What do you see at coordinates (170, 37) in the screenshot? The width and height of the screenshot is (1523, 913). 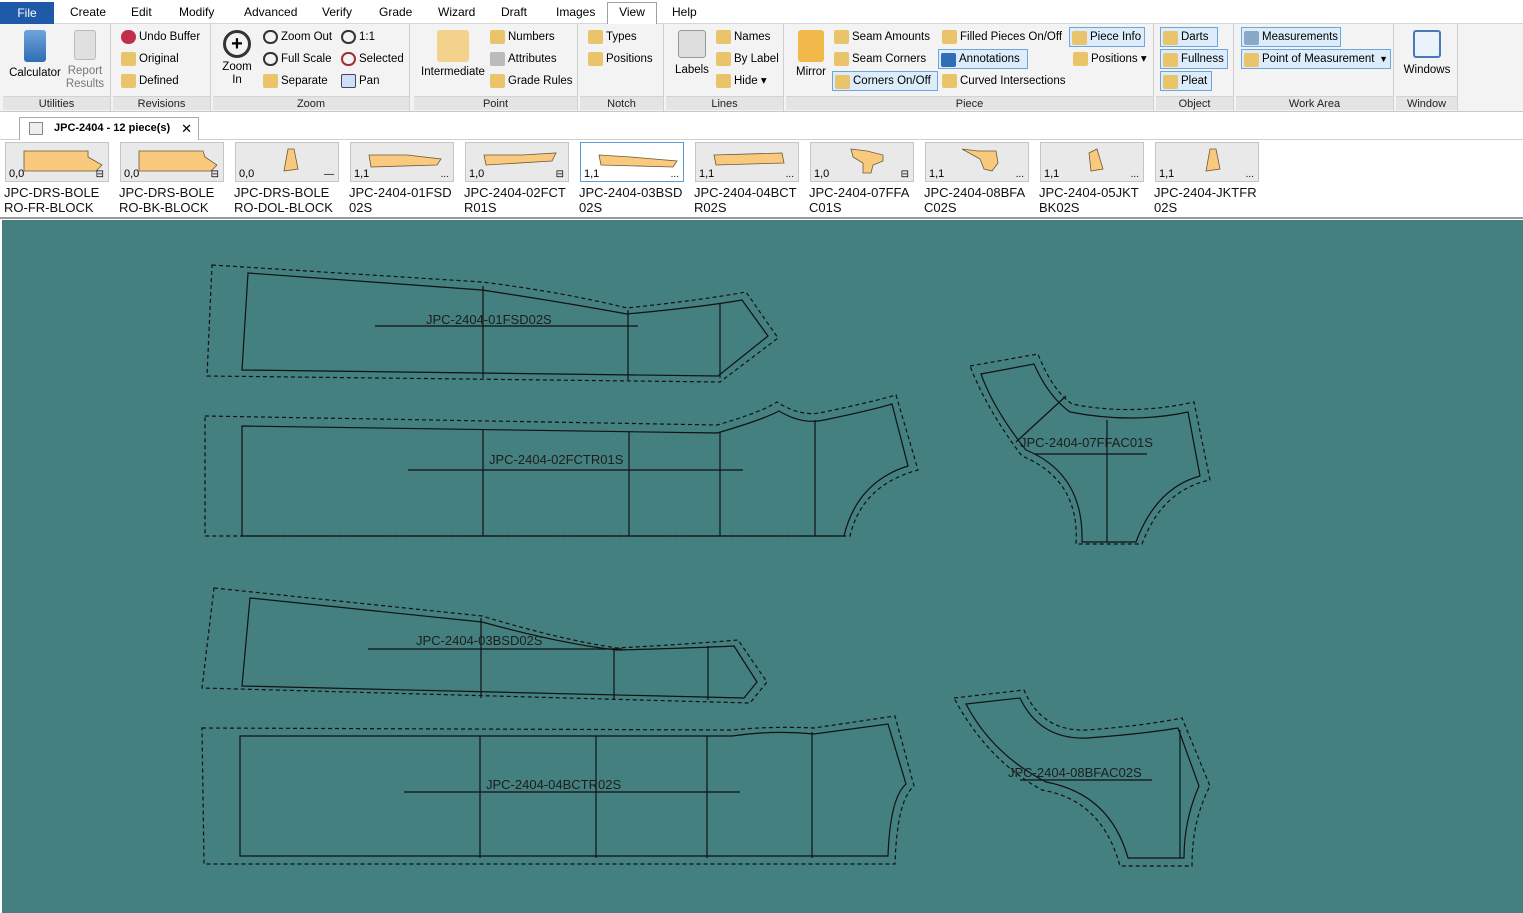 I see `undo-buffer-label: Undo Buffer` at bounding box center [170, 37].